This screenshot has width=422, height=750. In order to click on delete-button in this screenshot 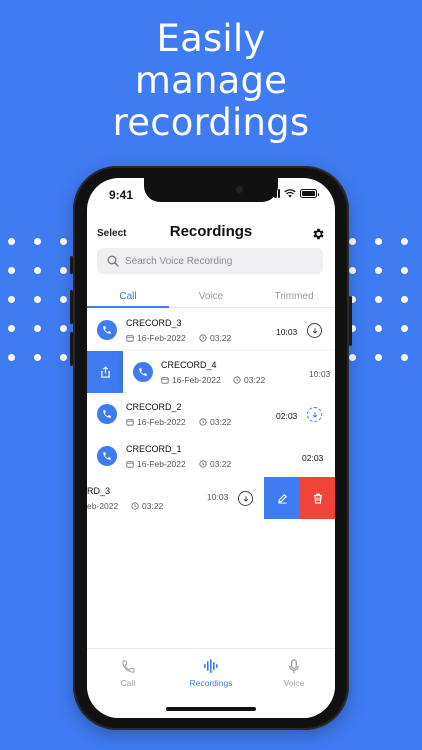, I will do `click(317, 498)`.